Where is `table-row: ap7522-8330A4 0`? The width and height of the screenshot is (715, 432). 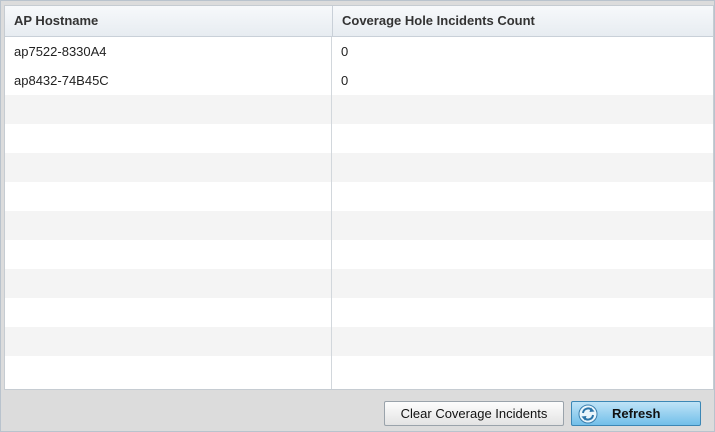 table-row: ap7522-8330A4 0 is located at coordinates (359, 51).